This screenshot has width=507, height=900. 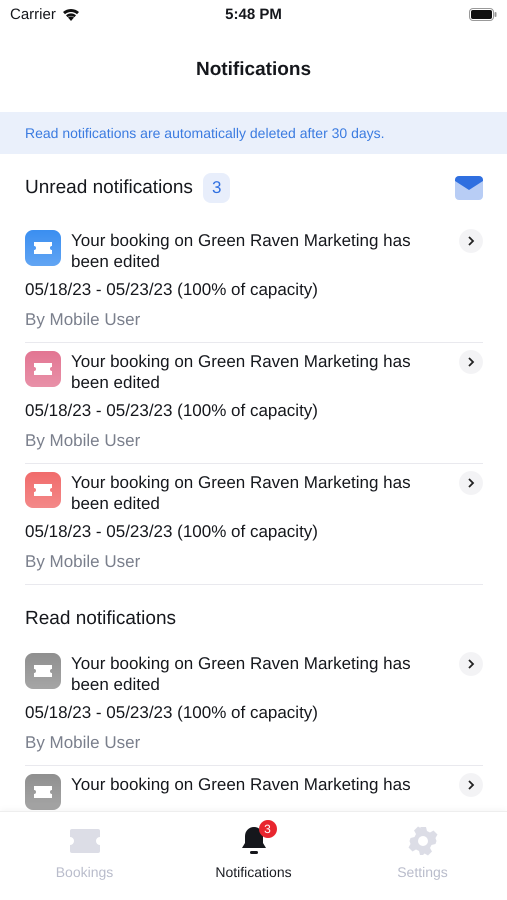 What do you see at coordinates (241, 784) in the screenshot?
I see `notification-title: Your booking on Green Raven Marketing has` at bounding box center [241, 784].